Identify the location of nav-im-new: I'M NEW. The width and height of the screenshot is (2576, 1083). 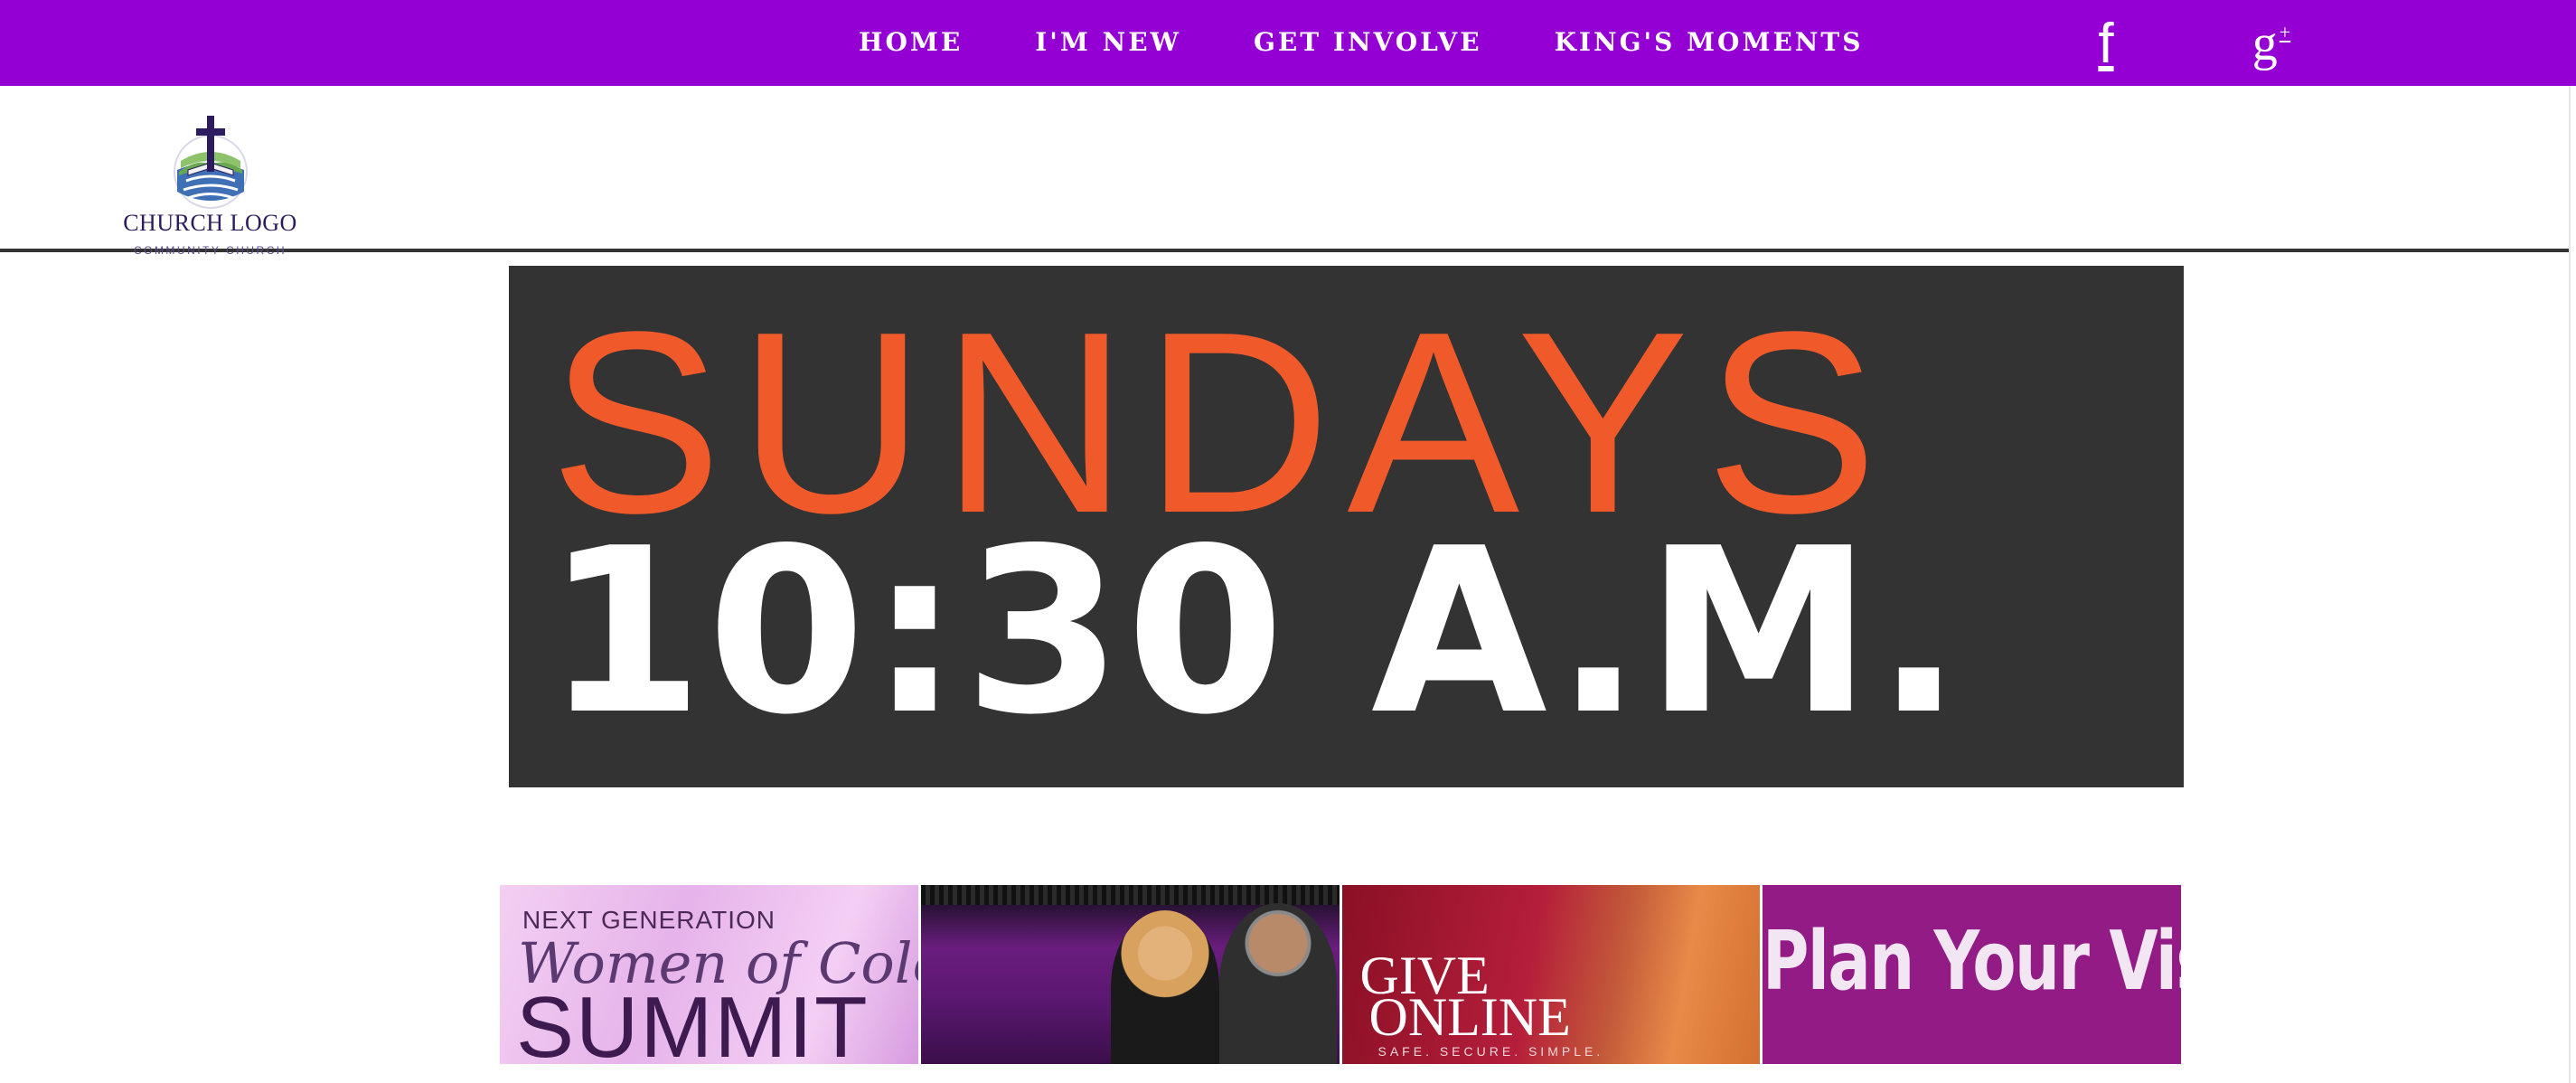
(1108, 42).